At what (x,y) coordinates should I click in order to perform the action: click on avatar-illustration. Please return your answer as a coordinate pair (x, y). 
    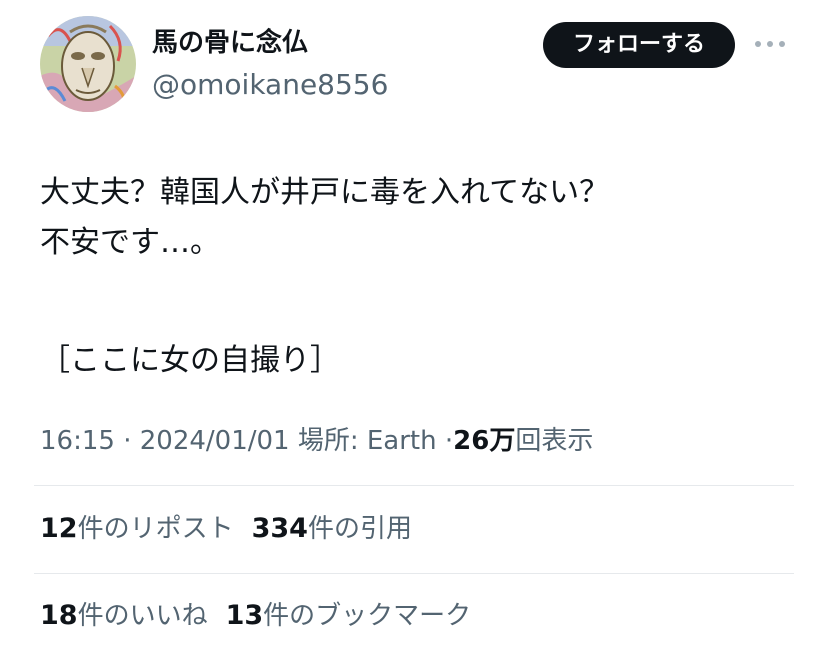
    Looking at the image, I should click on (88, 64).